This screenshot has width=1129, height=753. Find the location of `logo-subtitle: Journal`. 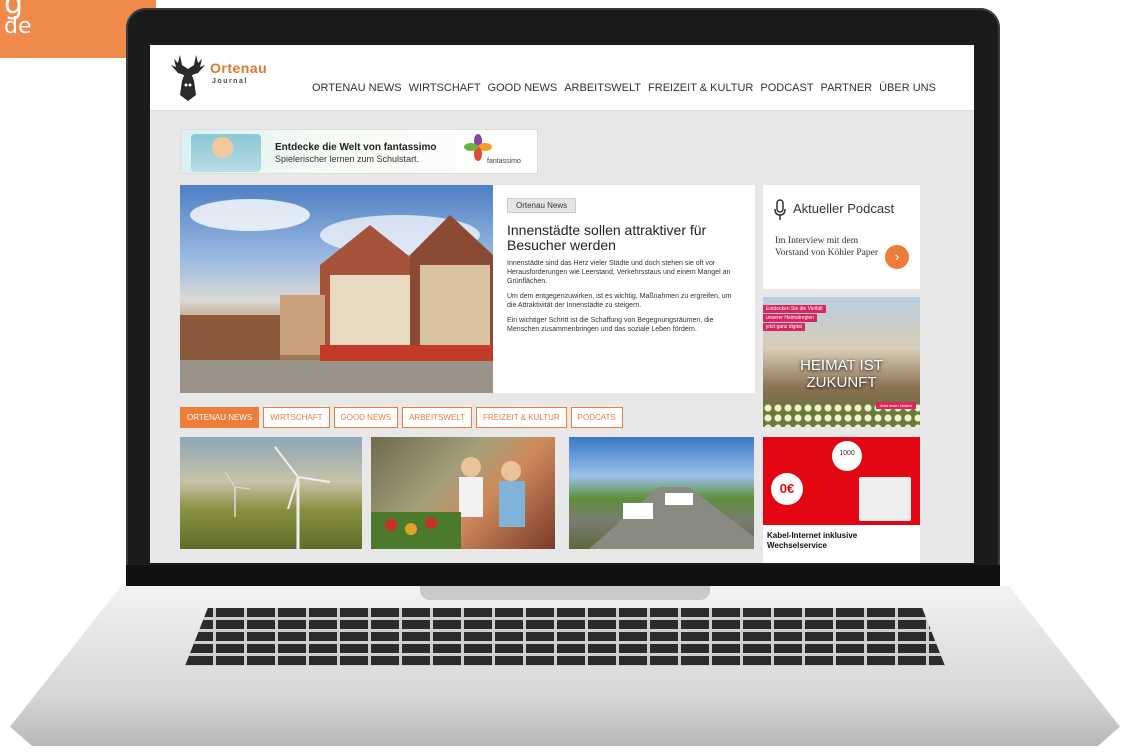

logo-subtitle: Journal is located at coordinates (230, 81).